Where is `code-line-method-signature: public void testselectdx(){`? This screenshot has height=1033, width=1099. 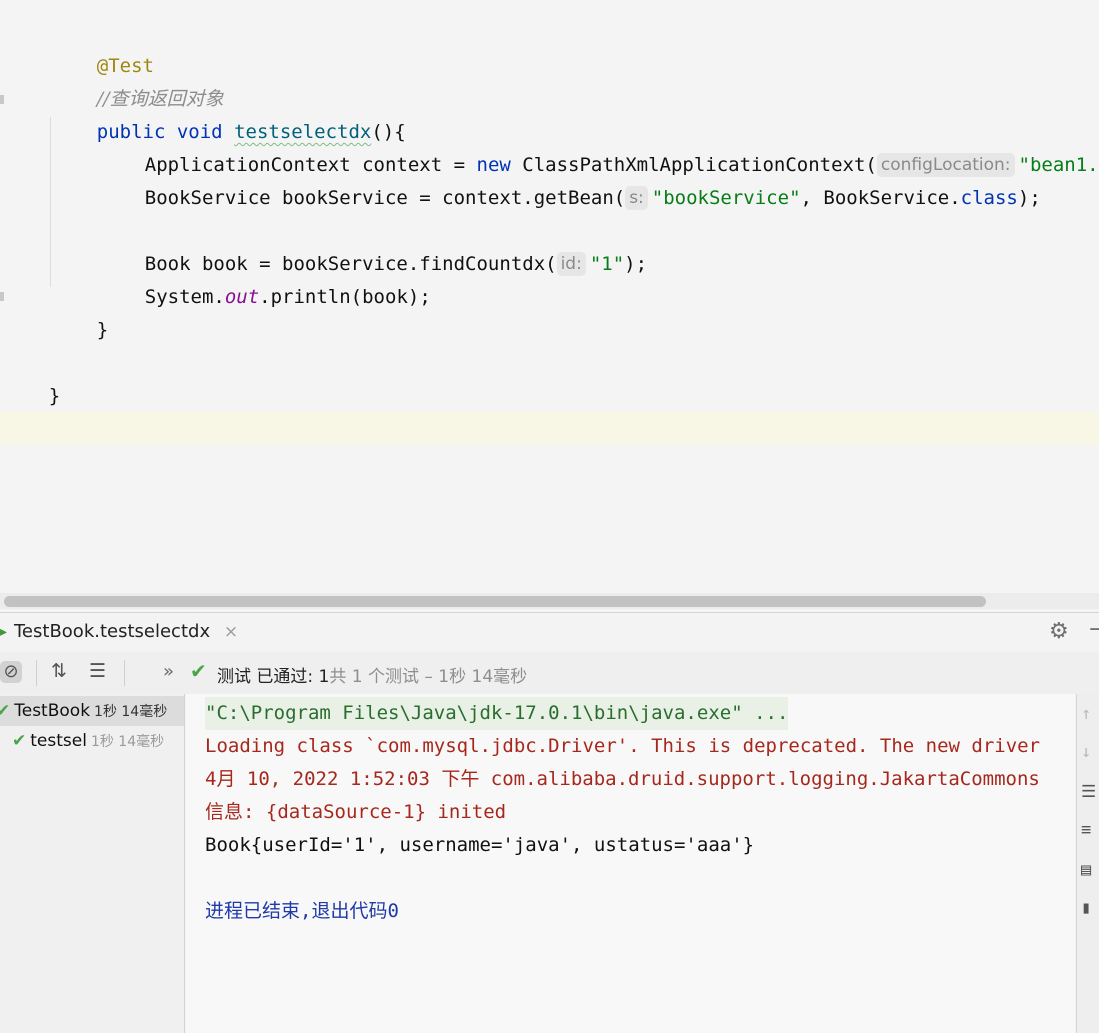 code-line-method-signature: public void testselectdx(){ is located at coordinates (228, 113).